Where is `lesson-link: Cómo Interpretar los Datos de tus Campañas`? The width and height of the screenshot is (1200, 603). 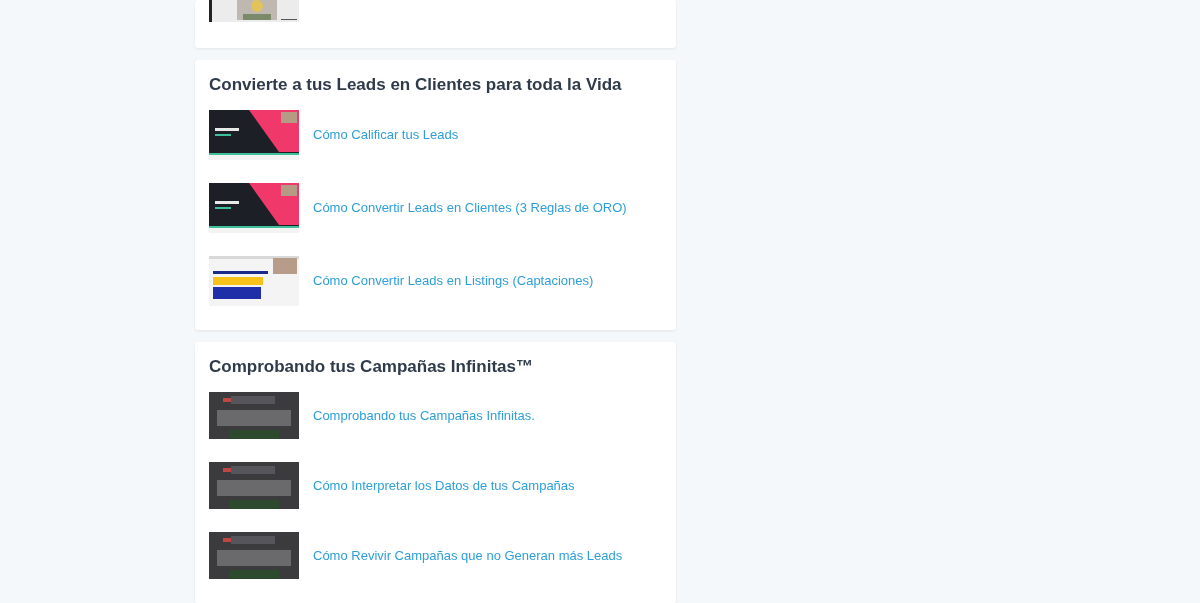
lesson-link: Cómo Interpretar los Datos de tus Campañas is located at coordinates (444, 485).